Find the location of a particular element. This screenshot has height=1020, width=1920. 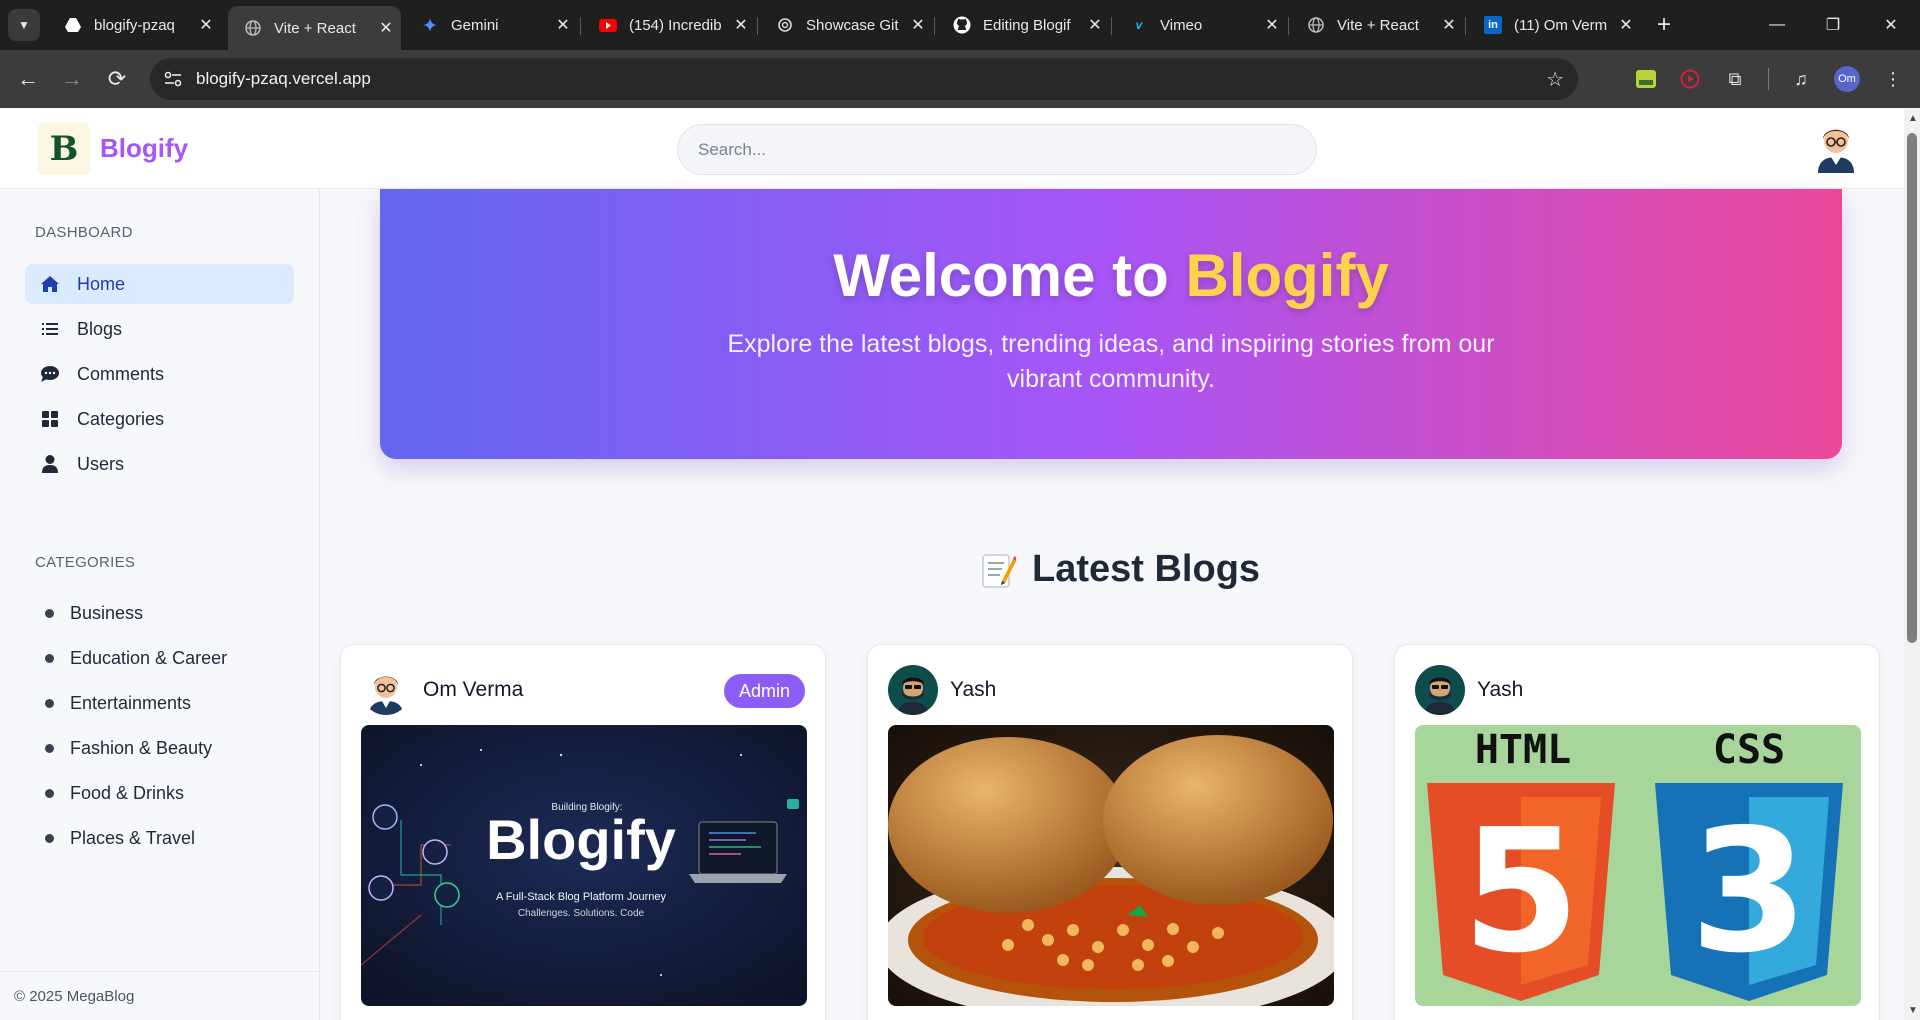

close-window-button: ✕ is located at coordinates (1891, 25).